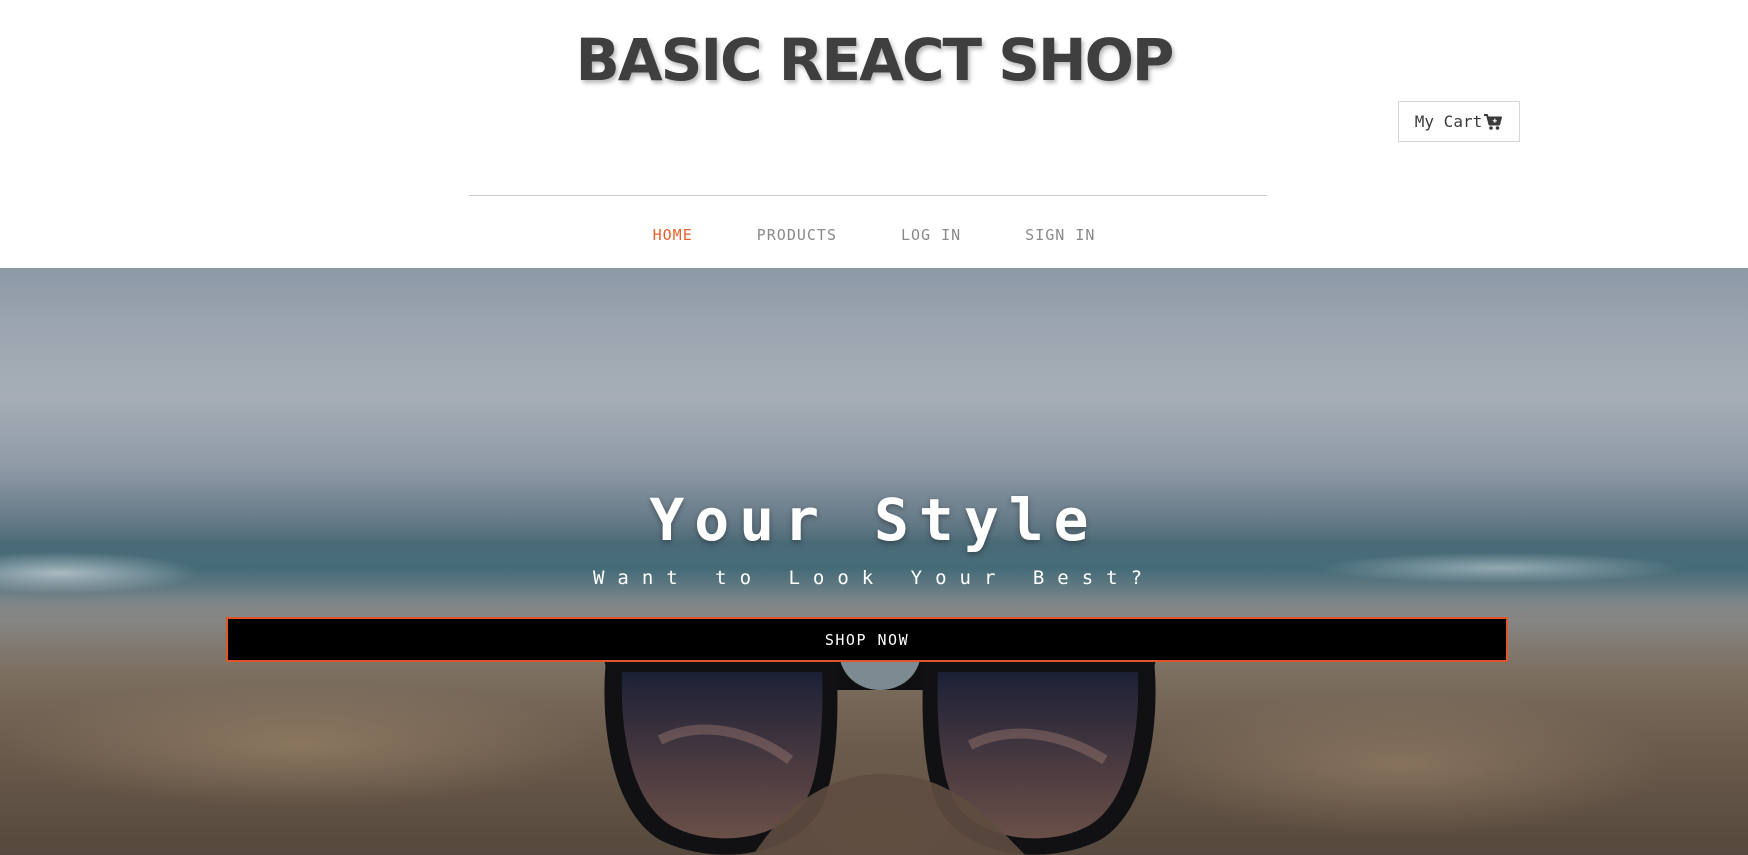 This screenshot has height=855, width=1748. I want to click on nav-item-sign-in: SIGN IN, so click(1060, 235).